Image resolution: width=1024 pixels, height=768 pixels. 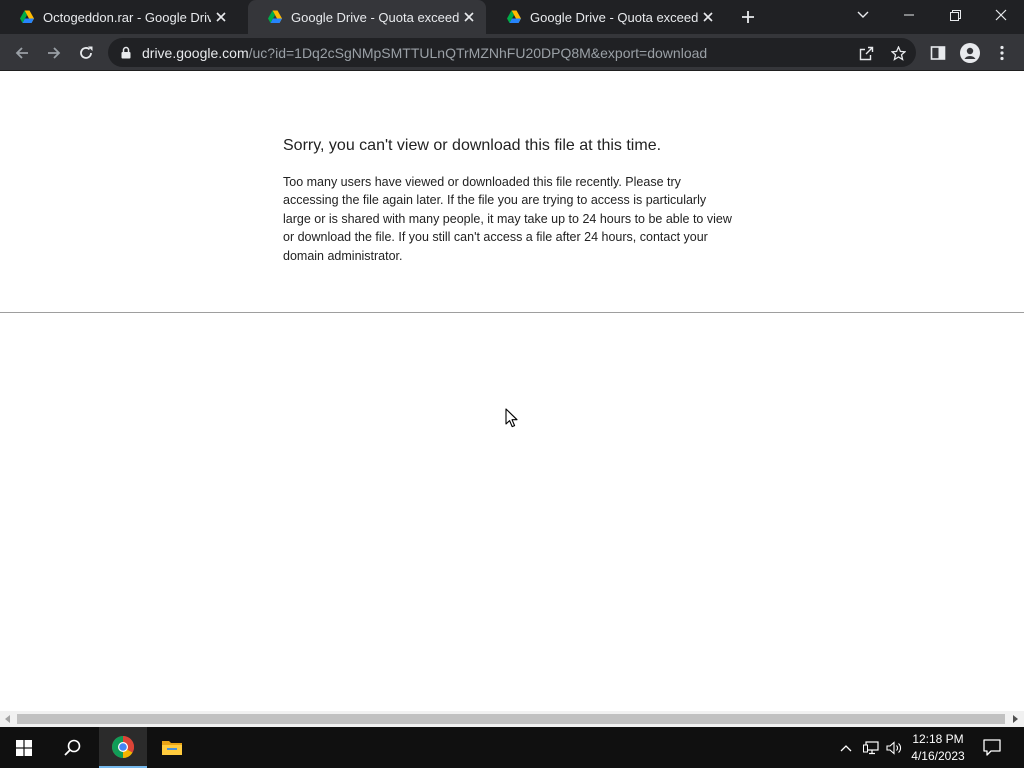 I want to click on tab-octogeddon: Octogeddon.rar - Google Drive, so click(x=119, y=17).